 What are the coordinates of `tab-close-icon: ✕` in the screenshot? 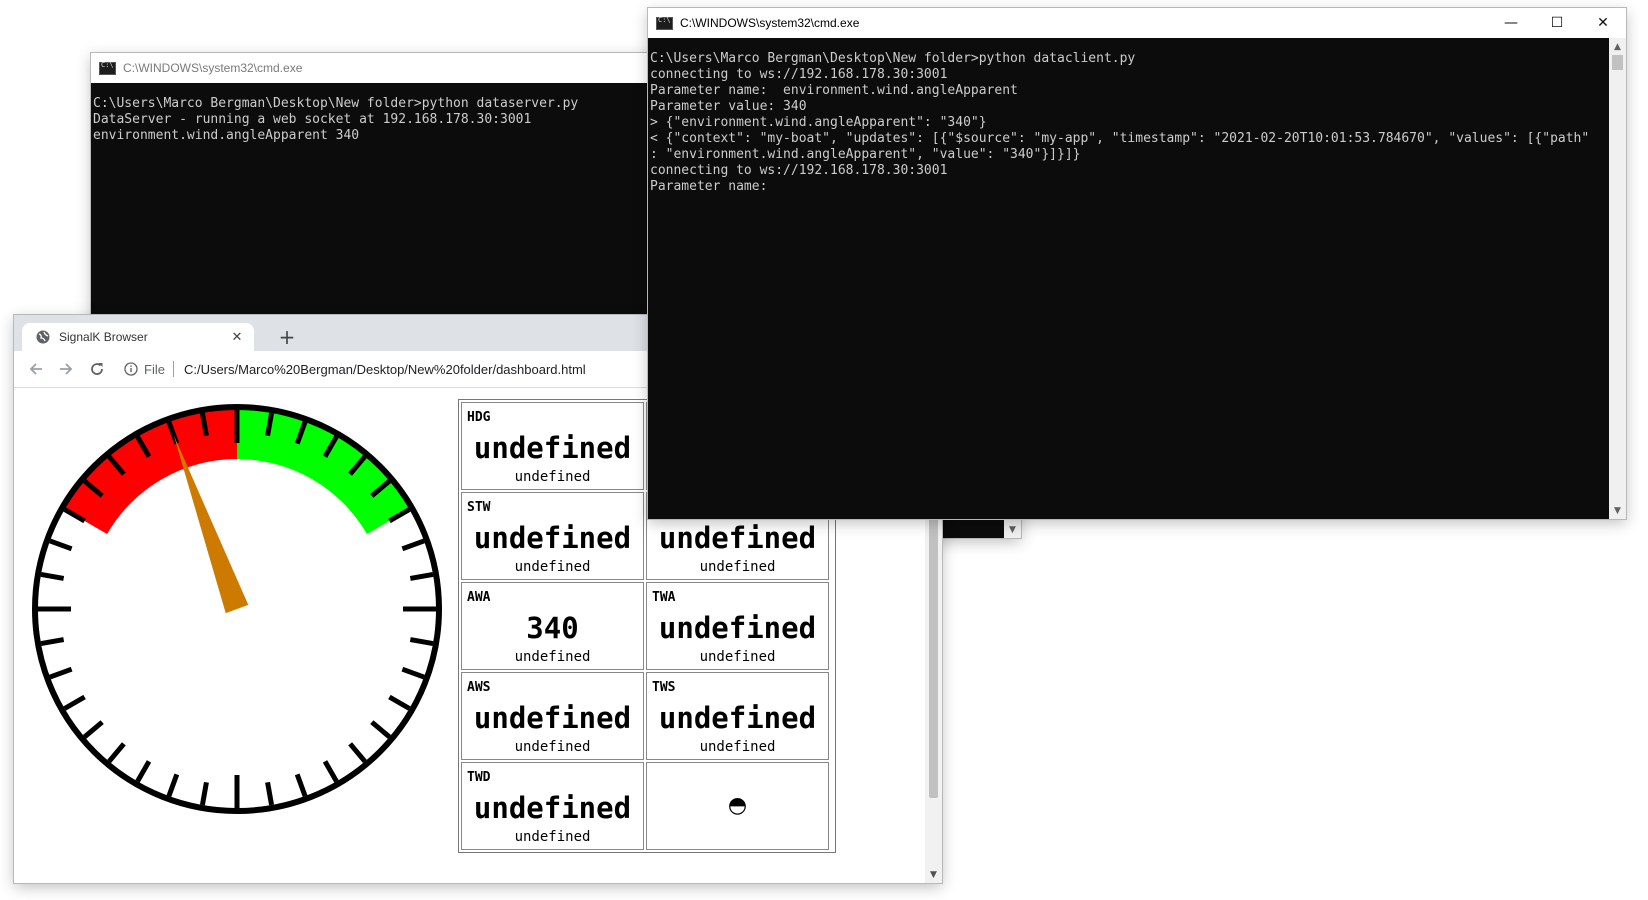 It's located at (237, 337).